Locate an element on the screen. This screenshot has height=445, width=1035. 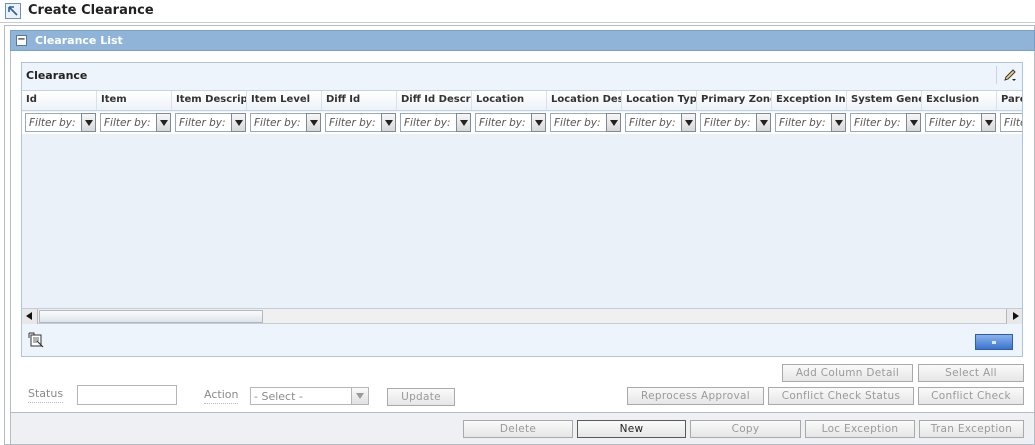
conflict-check-button: Conflict Check is located at coordinates (971, 396).